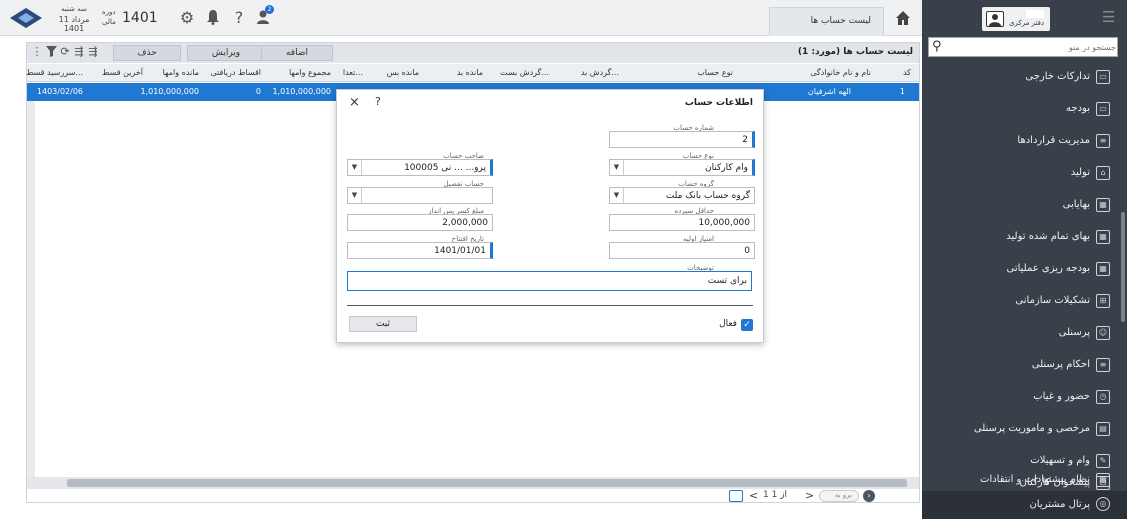 The width and height of the screenshot is (1127, 519). I want to click on column-header: آخرین قسط, so click(122, 72).